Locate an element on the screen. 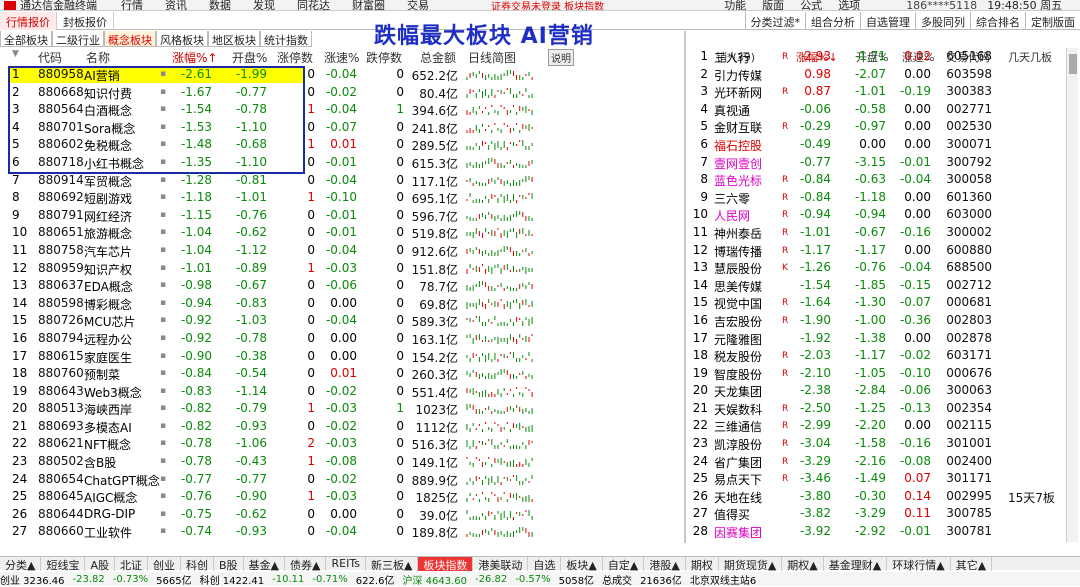  stock-name: 因赛集团 is located at coordinates (738, 532).